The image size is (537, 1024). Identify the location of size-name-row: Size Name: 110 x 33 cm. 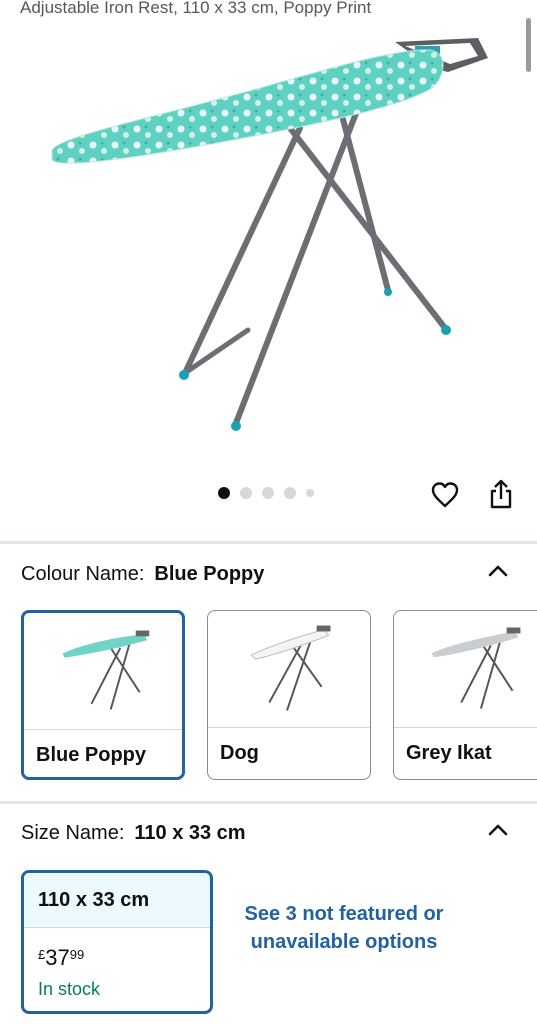
(133, 833).